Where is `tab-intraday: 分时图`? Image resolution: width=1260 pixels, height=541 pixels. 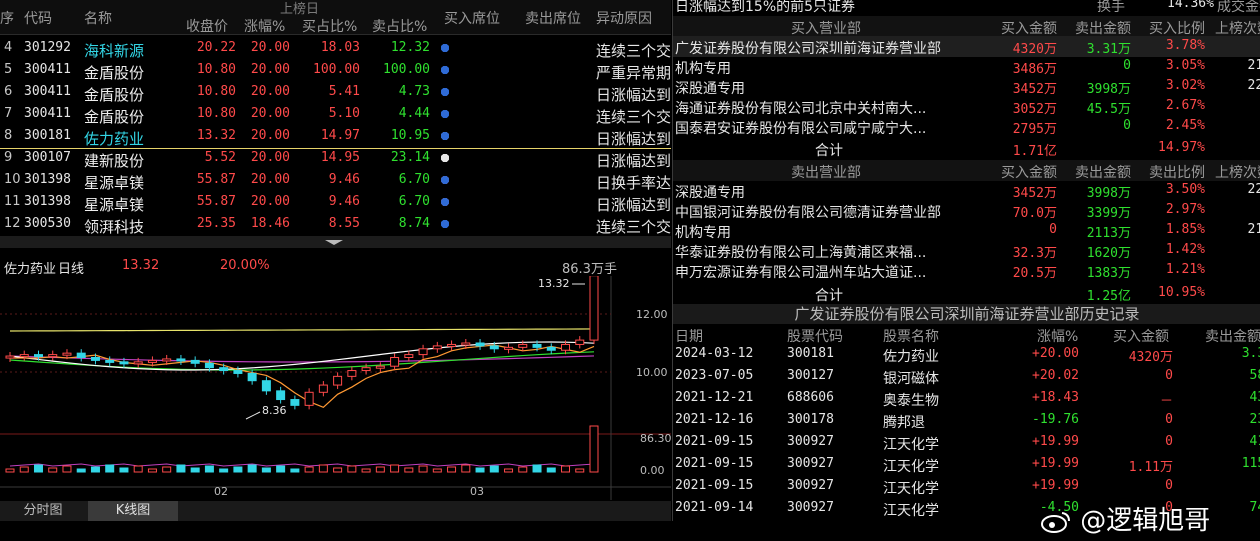 tab-intraday: 分时图 is located at coordinates (43, 511).